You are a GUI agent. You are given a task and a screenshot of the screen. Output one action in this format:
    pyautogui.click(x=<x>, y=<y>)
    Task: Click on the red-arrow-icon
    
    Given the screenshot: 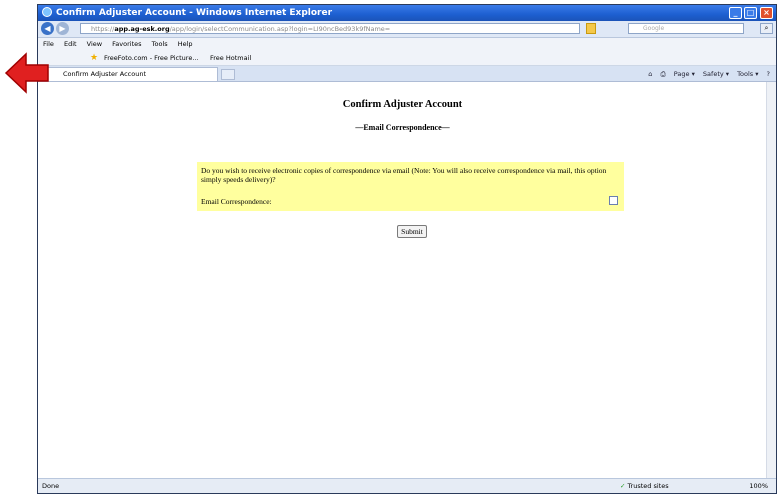 What is the action you would take?
    pyautogui.click(x=26, y=73)
    